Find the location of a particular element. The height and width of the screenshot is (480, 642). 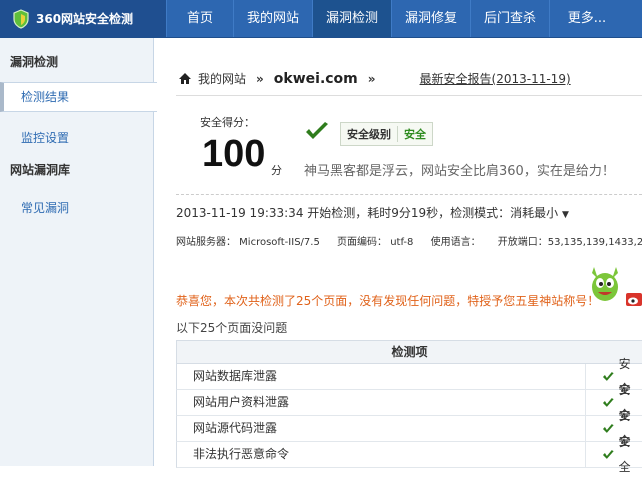

status-text: 安全 is located at coordinates (624, 454).